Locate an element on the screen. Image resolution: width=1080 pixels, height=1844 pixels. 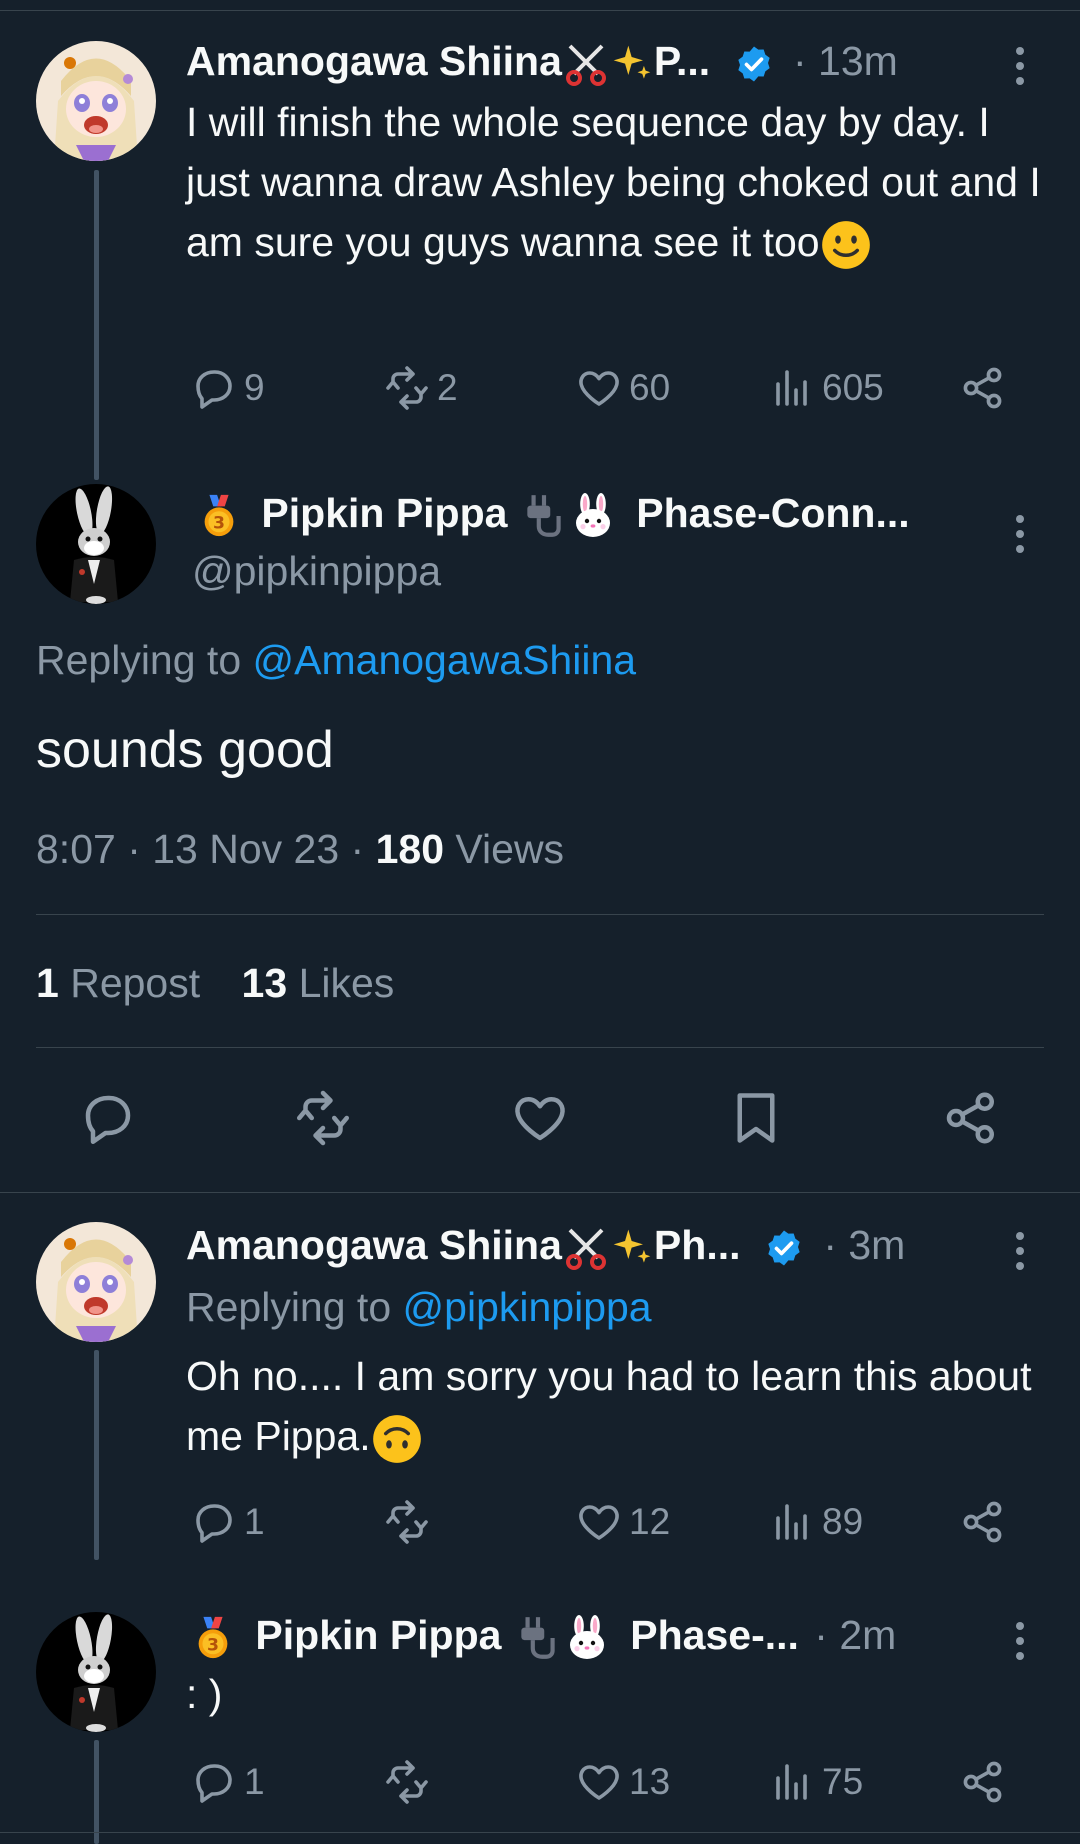
bookmark-button is located at coordinates (756, 1118).